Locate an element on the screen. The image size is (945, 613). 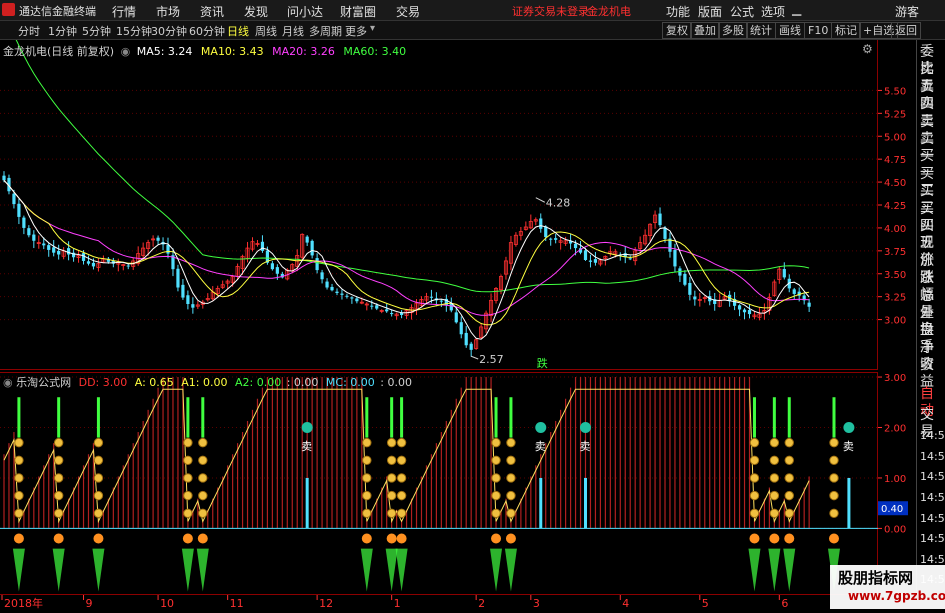
chevron-down-icon: ▾ is located at coordinates (372, 28).